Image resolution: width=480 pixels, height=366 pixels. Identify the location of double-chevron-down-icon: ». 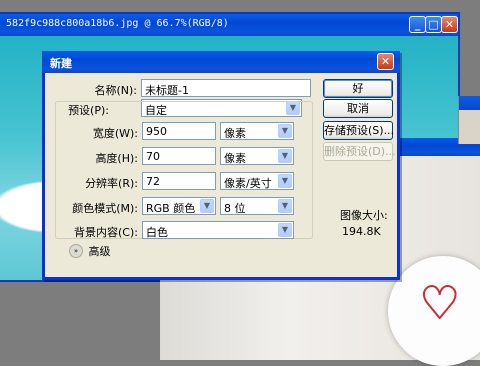
(76, 251).